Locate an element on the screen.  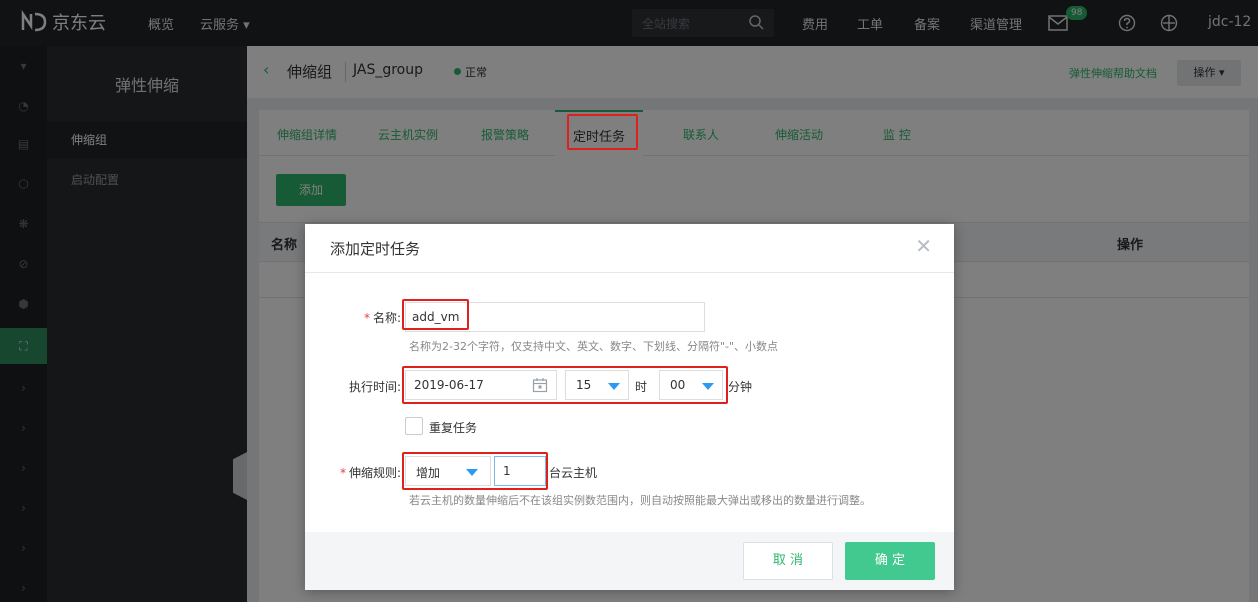
dialog-divider is located at coordinates (629, 272).